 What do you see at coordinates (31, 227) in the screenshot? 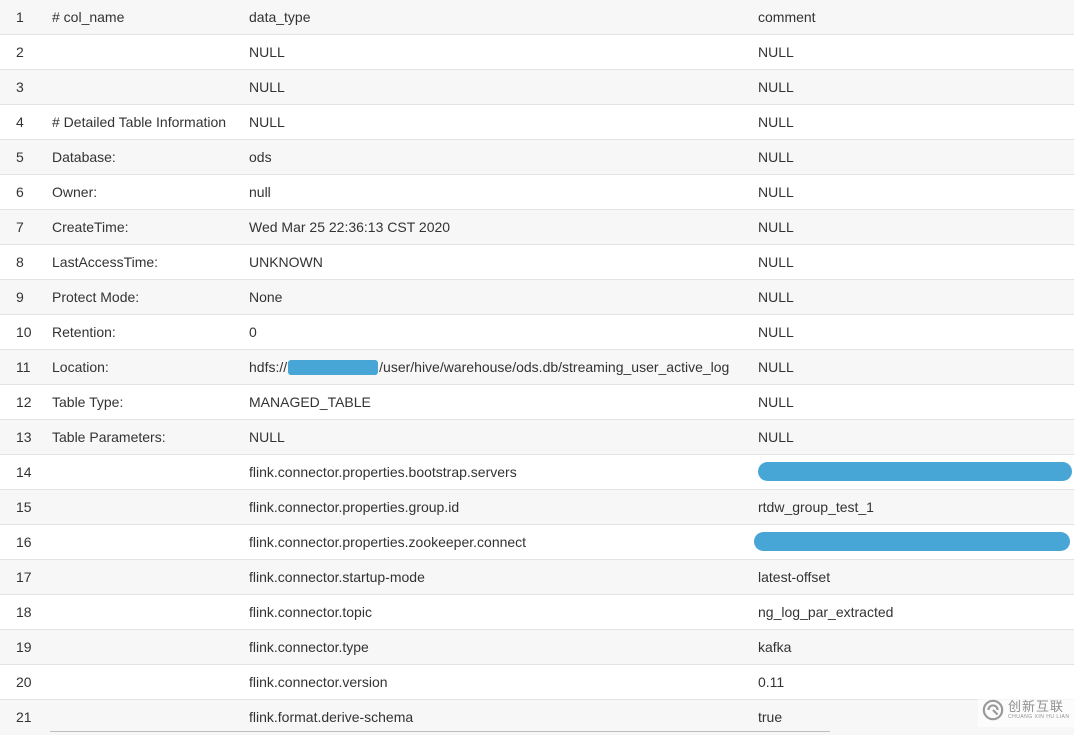
I see `row-number: 7` at bounding box center [31, 227].